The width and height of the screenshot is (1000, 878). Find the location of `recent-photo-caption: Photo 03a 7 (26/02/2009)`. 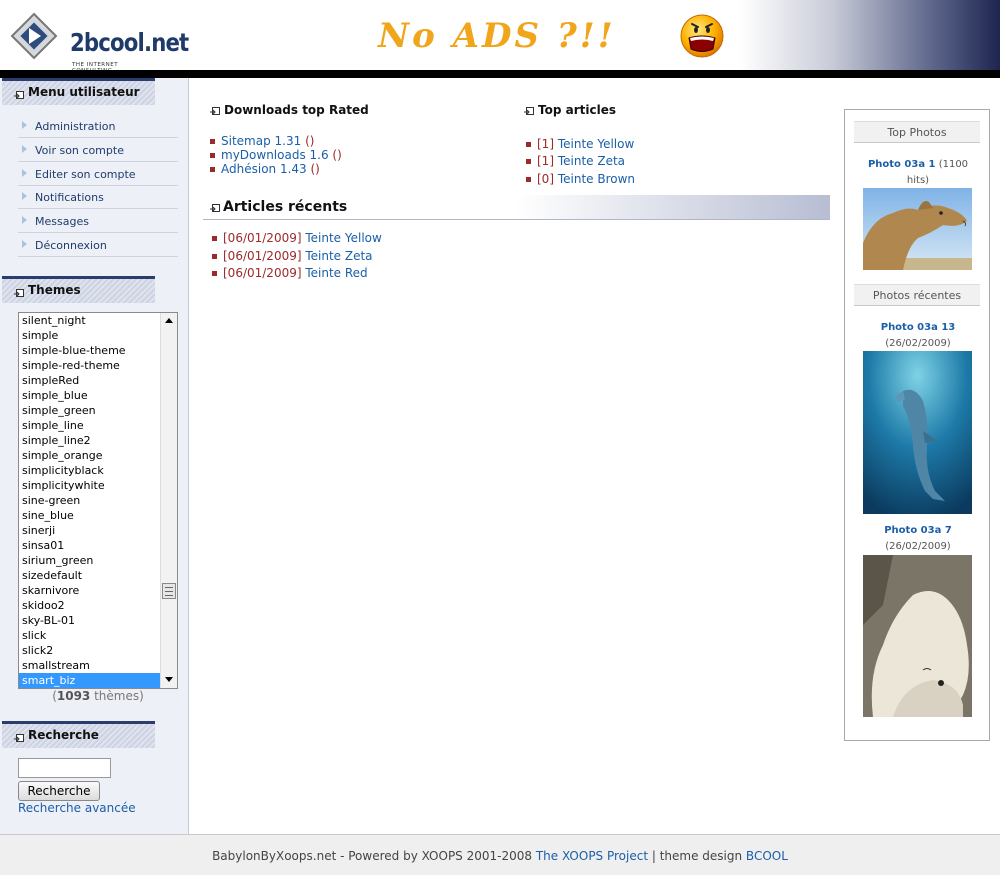

recent-photo-caption: Photo 03a 7 (26/02/2009) is located at coordinates (918, 538).